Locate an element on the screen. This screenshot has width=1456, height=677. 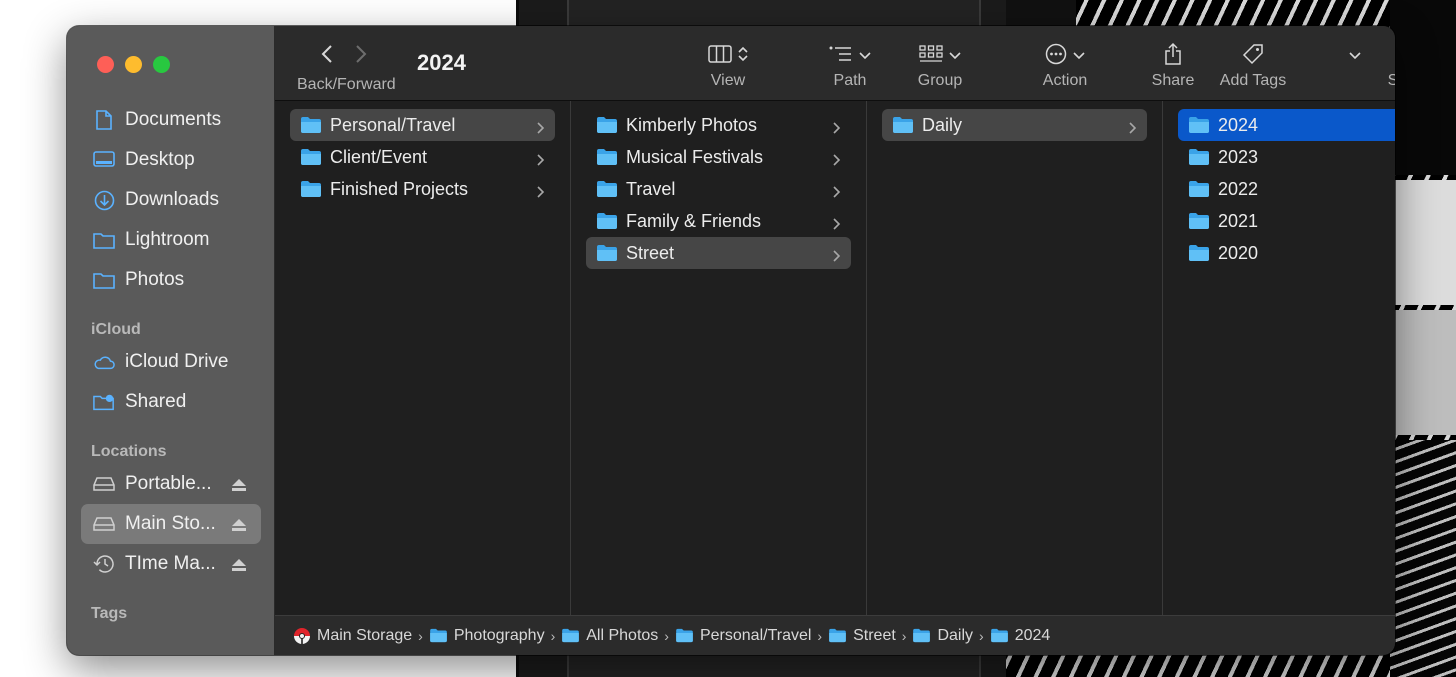
list-item: Musical Festivals is located at coordinates (718, 157).